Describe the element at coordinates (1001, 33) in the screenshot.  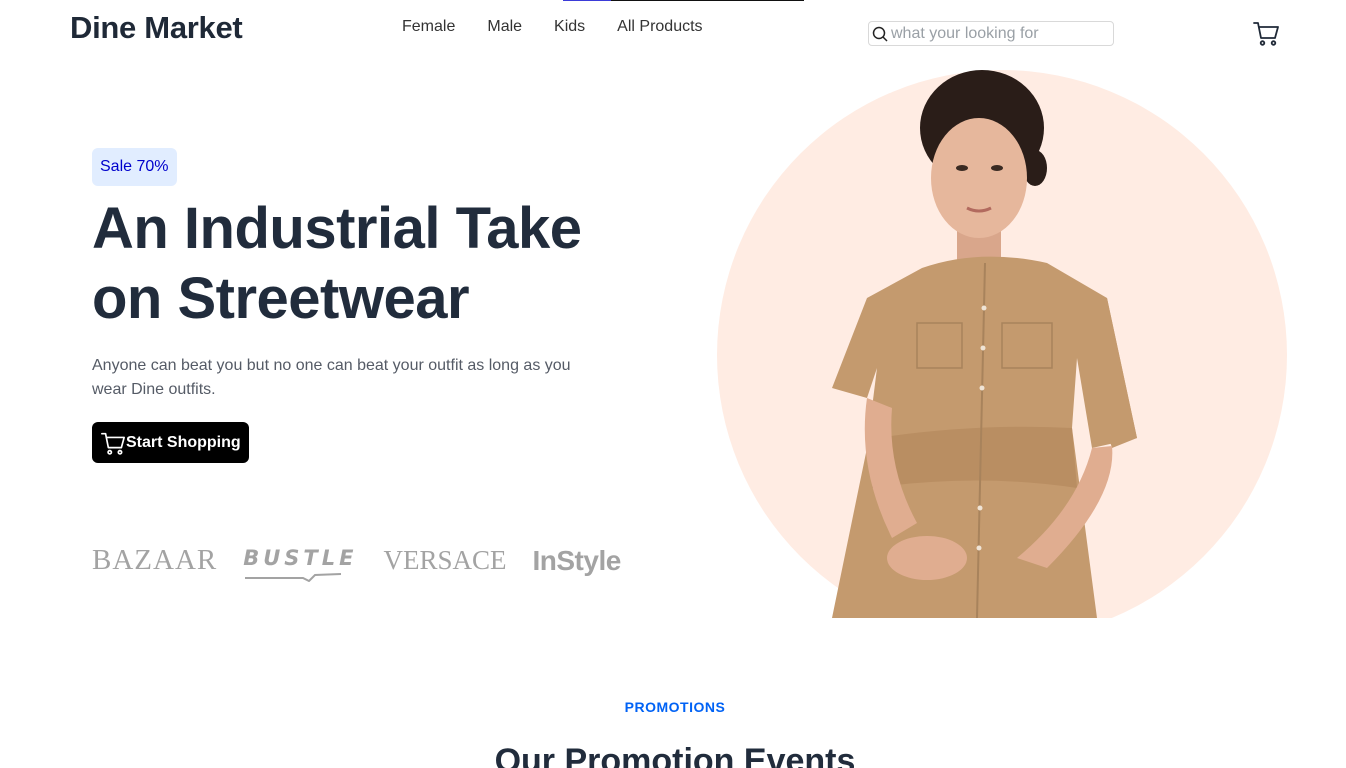
I see `search-input` at that location.